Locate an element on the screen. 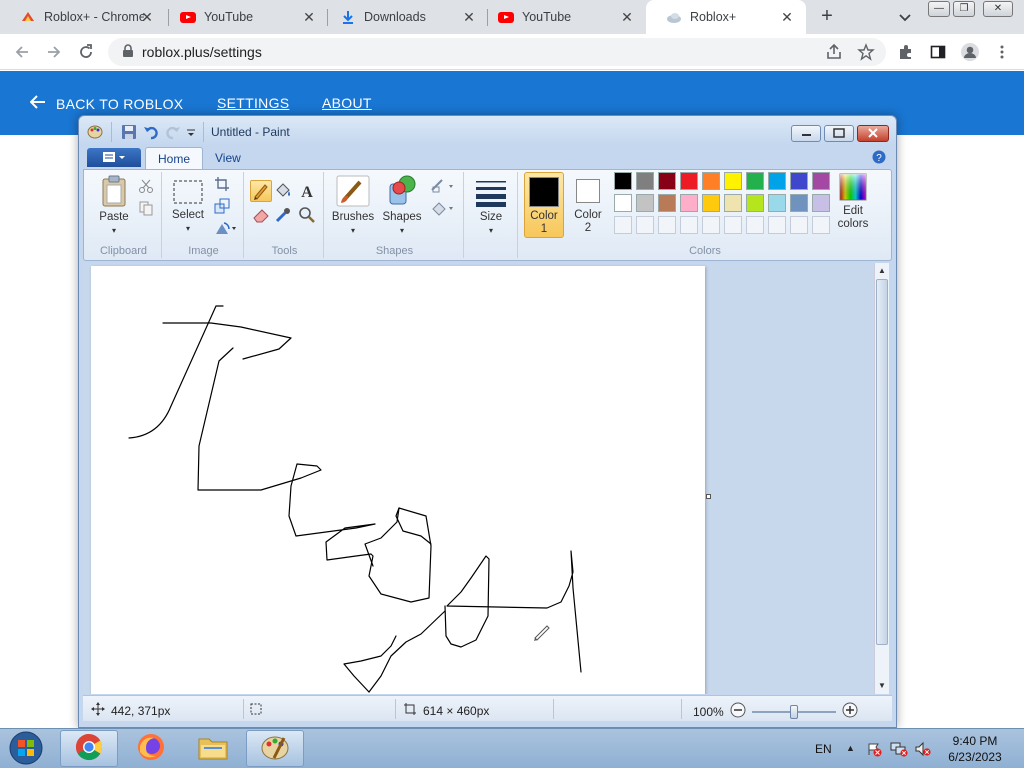 The image size is (1024, 768). zoom-in-icon is located at coordinates (850, 711).